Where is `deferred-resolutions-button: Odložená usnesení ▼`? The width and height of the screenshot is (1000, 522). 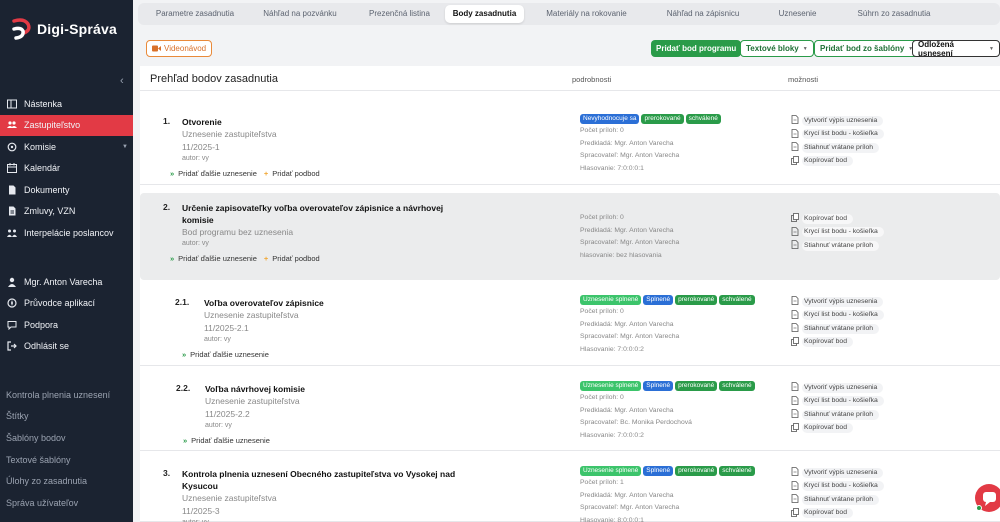 deferred-resolutions-button: Odložená usnesení ▼ is located at coordinates (956, 49).